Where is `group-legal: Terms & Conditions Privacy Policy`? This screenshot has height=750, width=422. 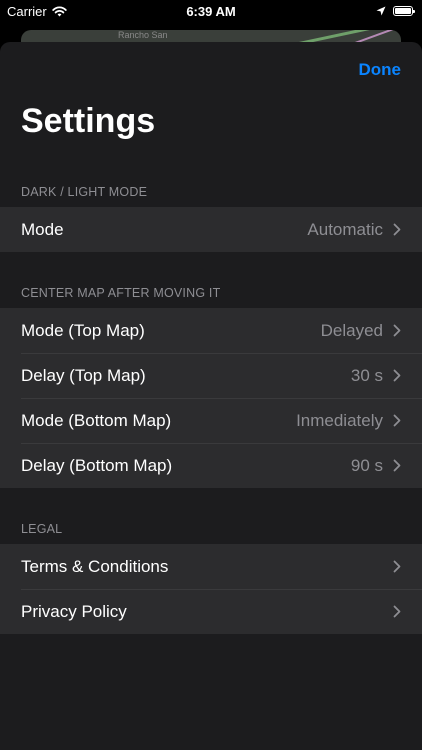 group-legal: Terms & Conditions Privacy Policy is located at coordinates (211, 589).